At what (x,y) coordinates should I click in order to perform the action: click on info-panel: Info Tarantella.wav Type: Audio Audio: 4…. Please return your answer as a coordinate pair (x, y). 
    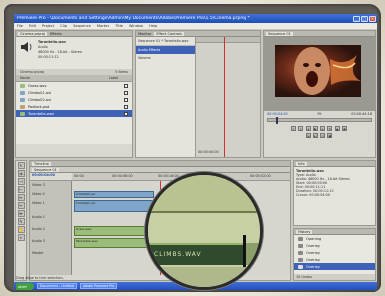
    Looking at the image, I should click on (334, 193).